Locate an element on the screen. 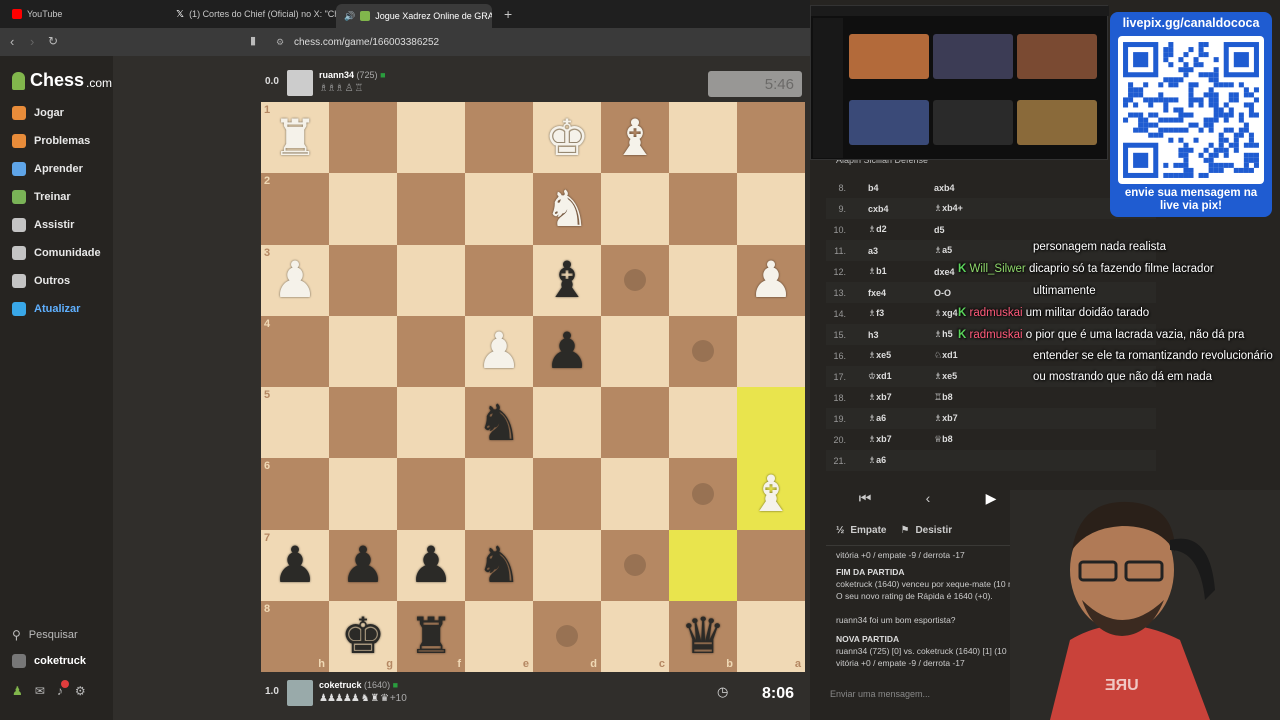  square-g1 is located at coordinates (363, 138).